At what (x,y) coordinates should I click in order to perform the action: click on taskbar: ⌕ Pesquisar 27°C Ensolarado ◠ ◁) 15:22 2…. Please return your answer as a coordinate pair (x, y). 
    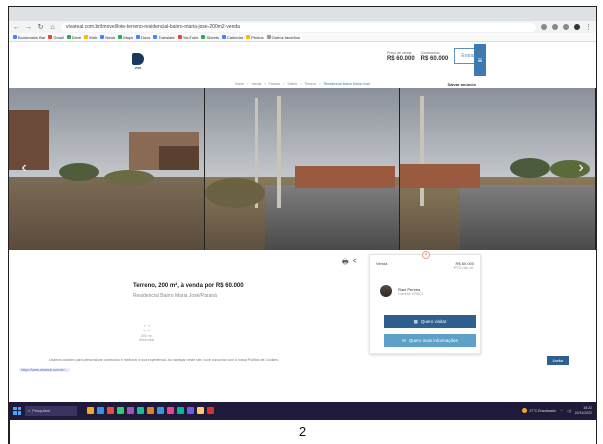
    Looking at the image, I should click on (302, 410).